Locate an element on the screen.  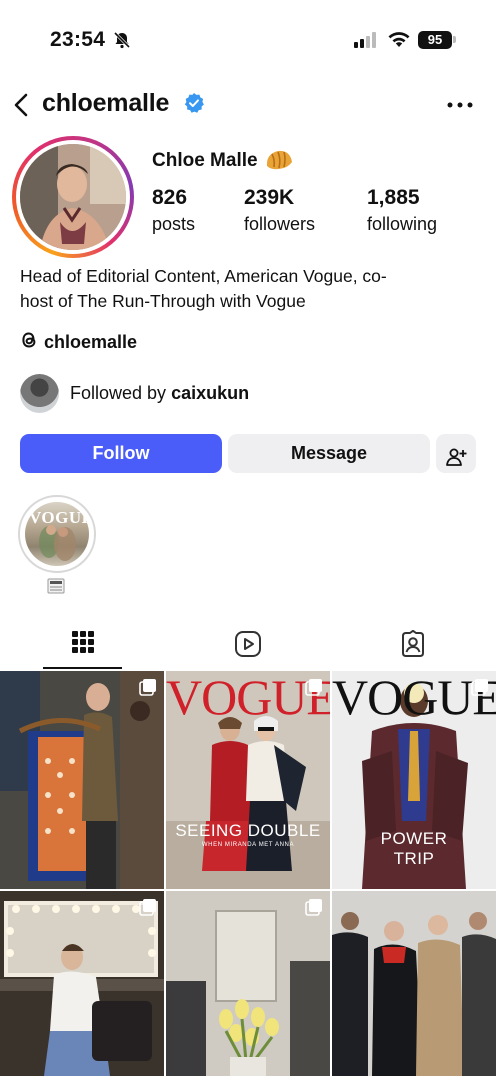
page-title: chloemalle is located at coordinates (106, 103).